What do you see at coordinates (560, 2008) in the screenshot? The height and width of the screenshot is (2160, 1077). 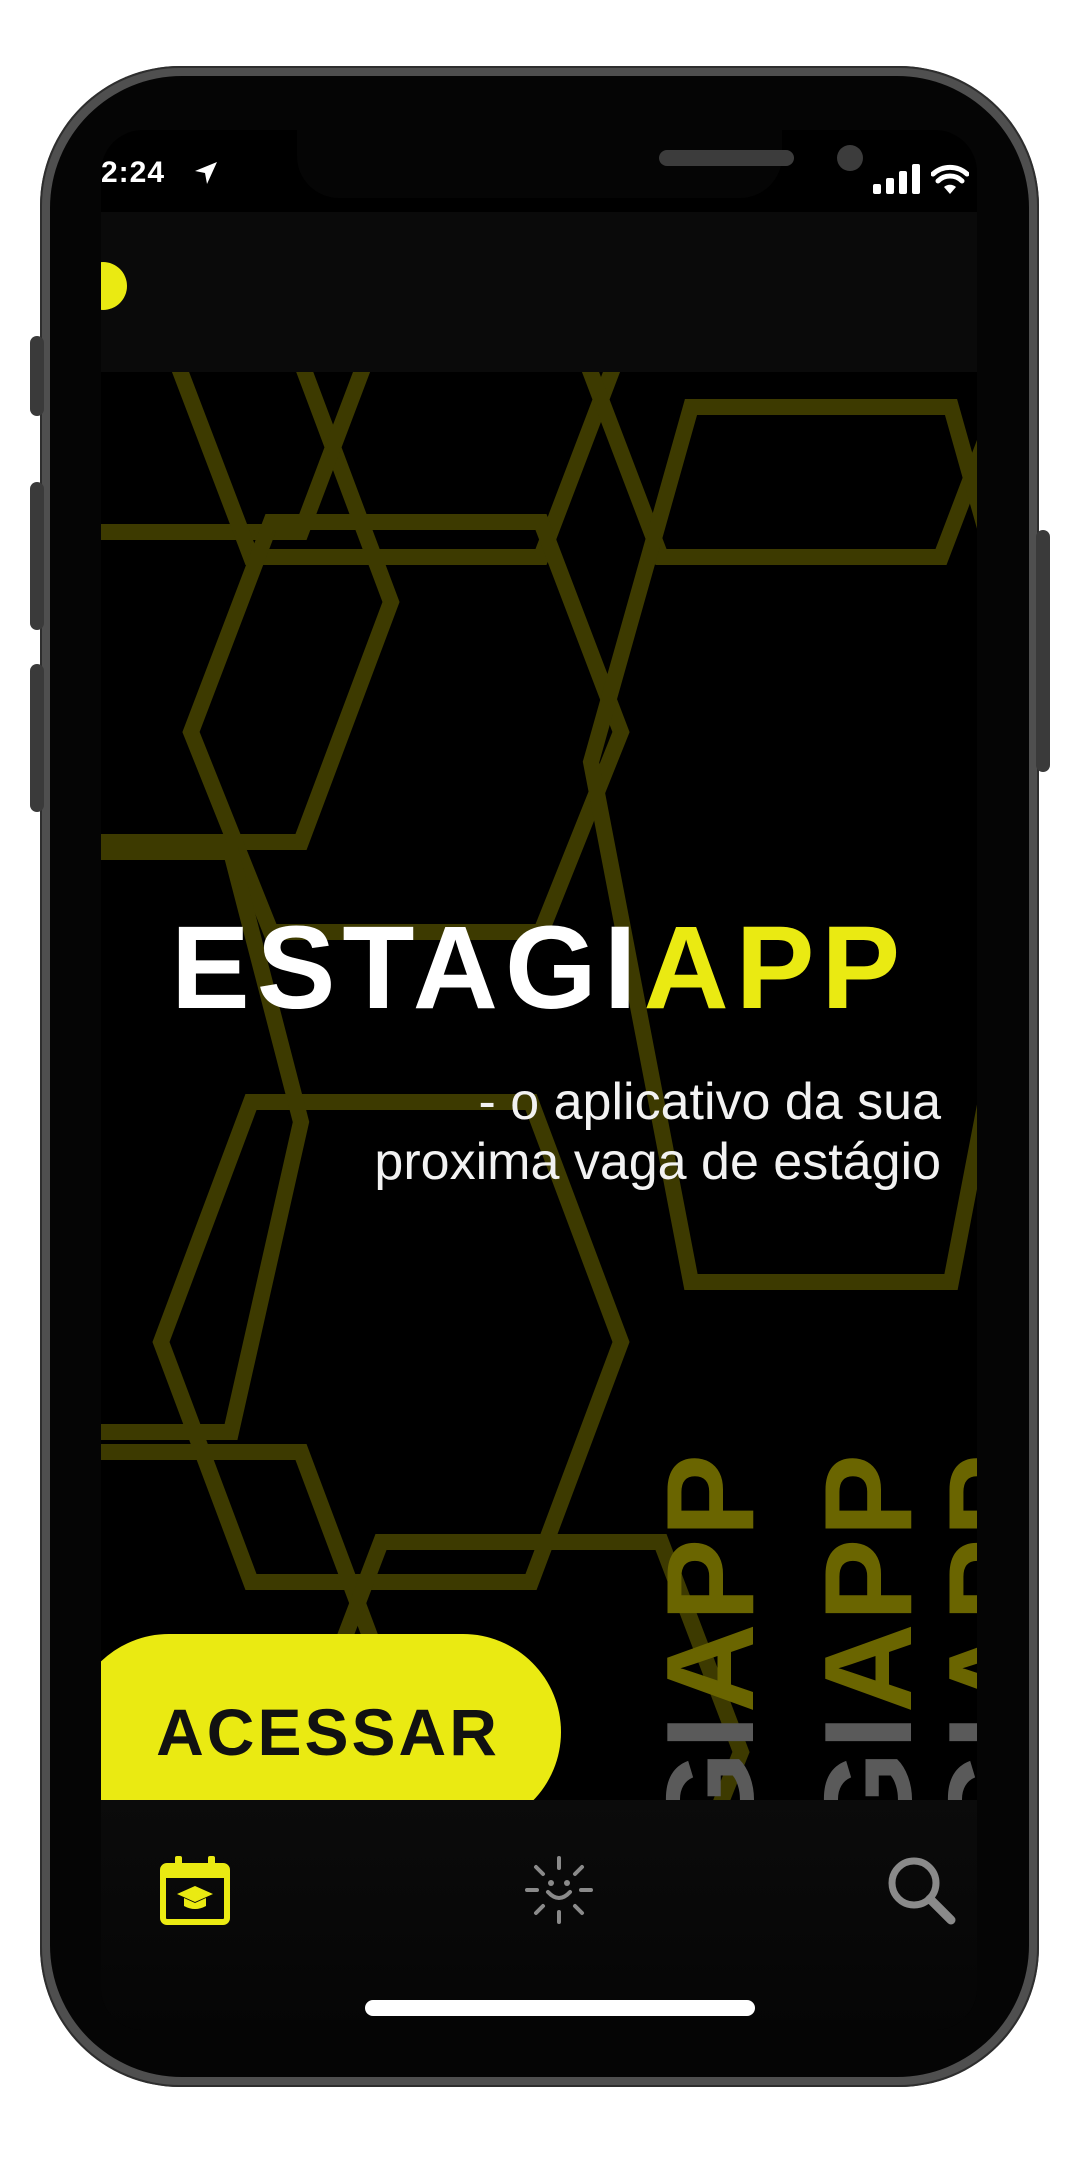 I see `home-indicator` at bounding box center [560, 2008].